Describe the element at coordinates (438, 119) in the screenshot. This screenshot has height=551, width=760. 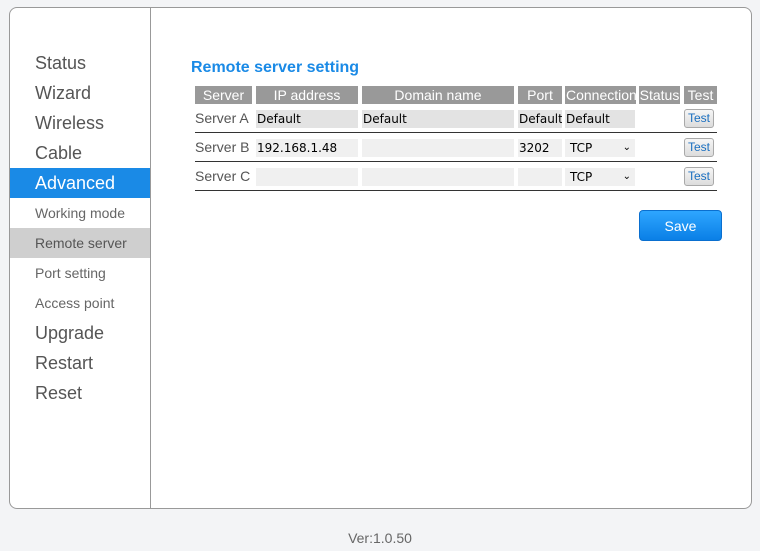
I see `server-a-domain-field: Default` at that location.